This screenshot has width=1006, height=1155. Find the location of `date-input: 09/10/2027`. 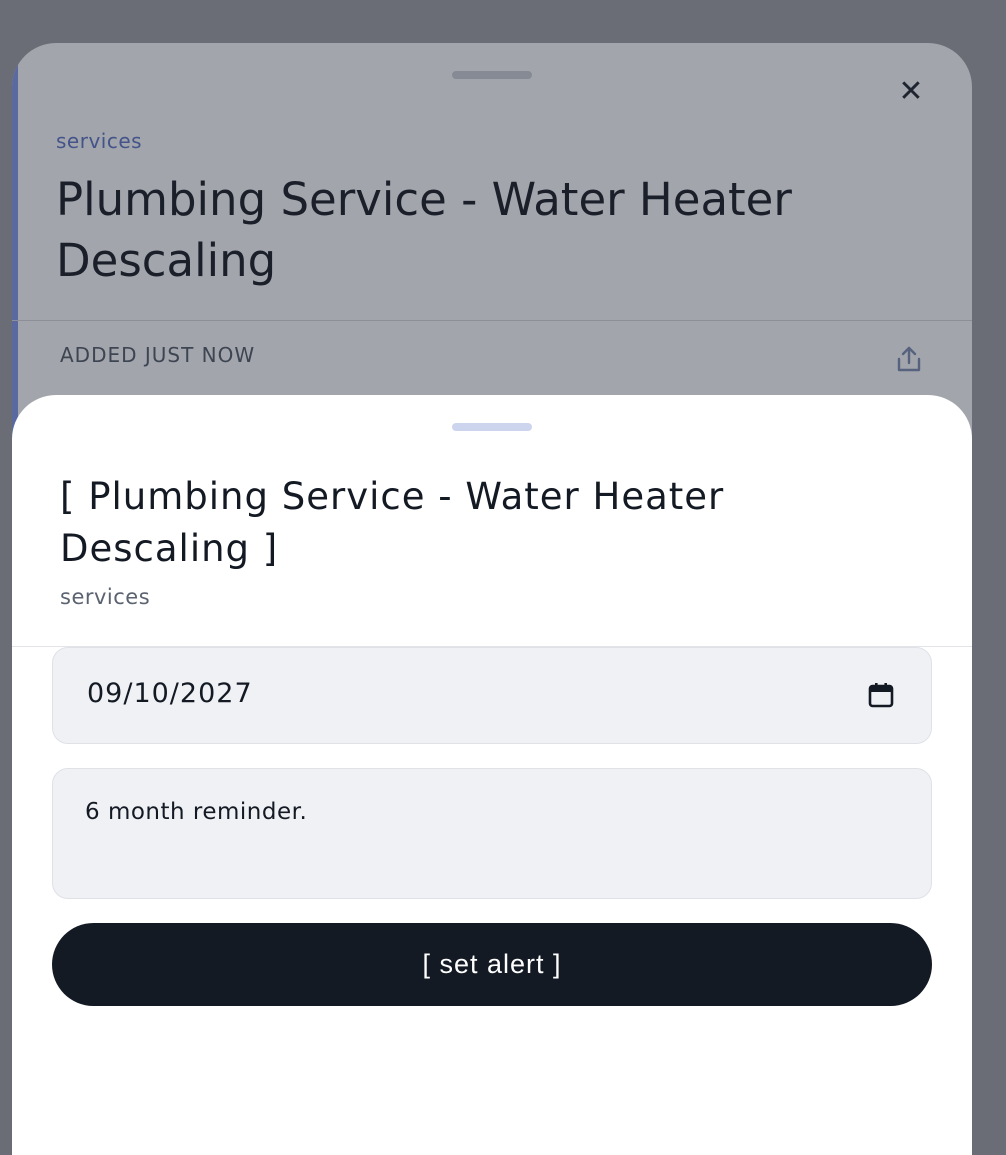

date-input: 09/10/2027 is located at coordinates (492, 695).